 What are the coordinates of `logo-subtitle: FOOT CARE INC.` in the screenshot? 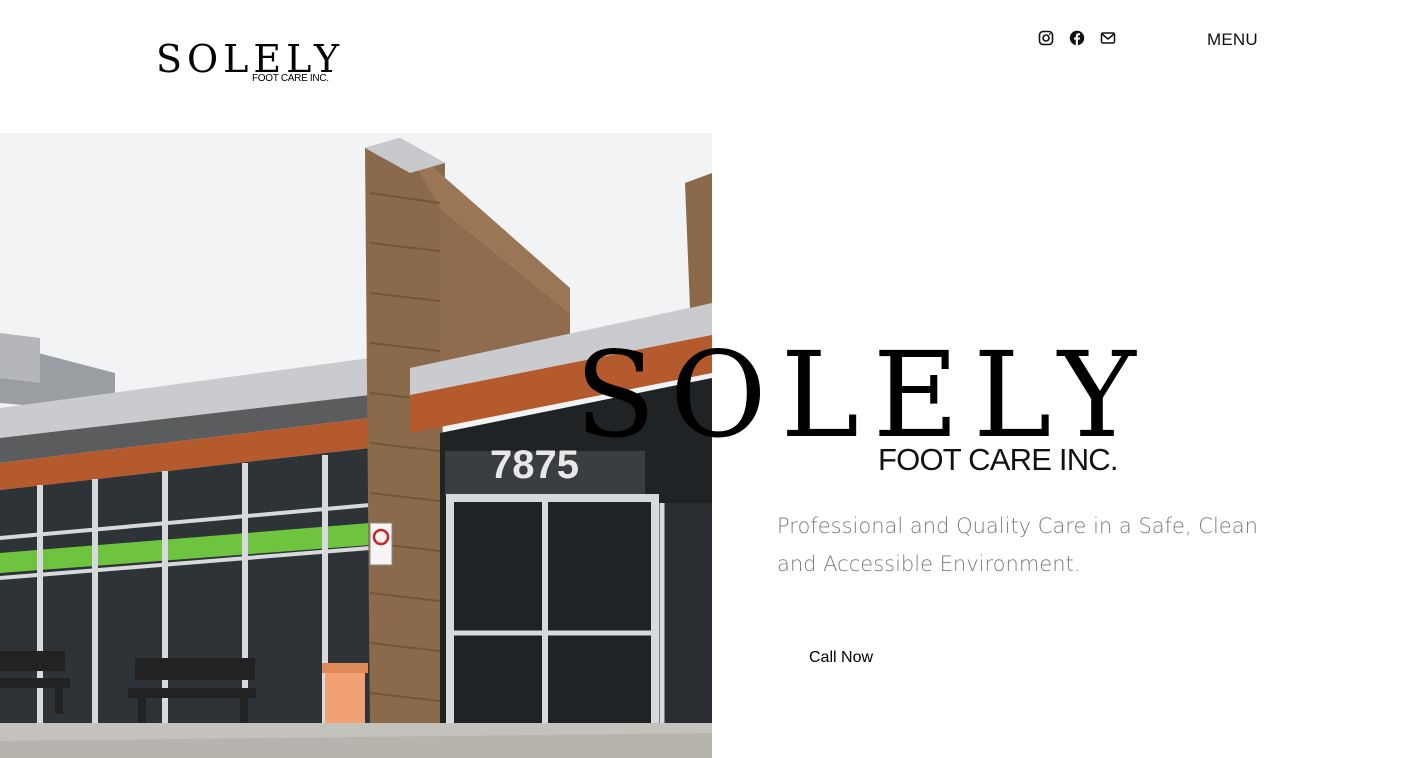 It's located at (290, 78).